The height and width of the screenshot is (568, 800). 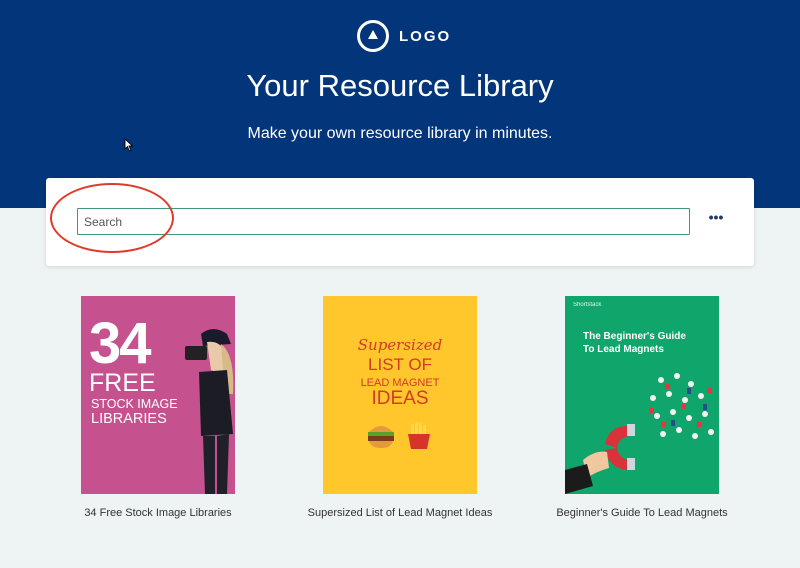 What do you see at coordinates (400, 398) in the screenshot?
I see `cover-text: IDEAS` at bounding box center [400, 398].